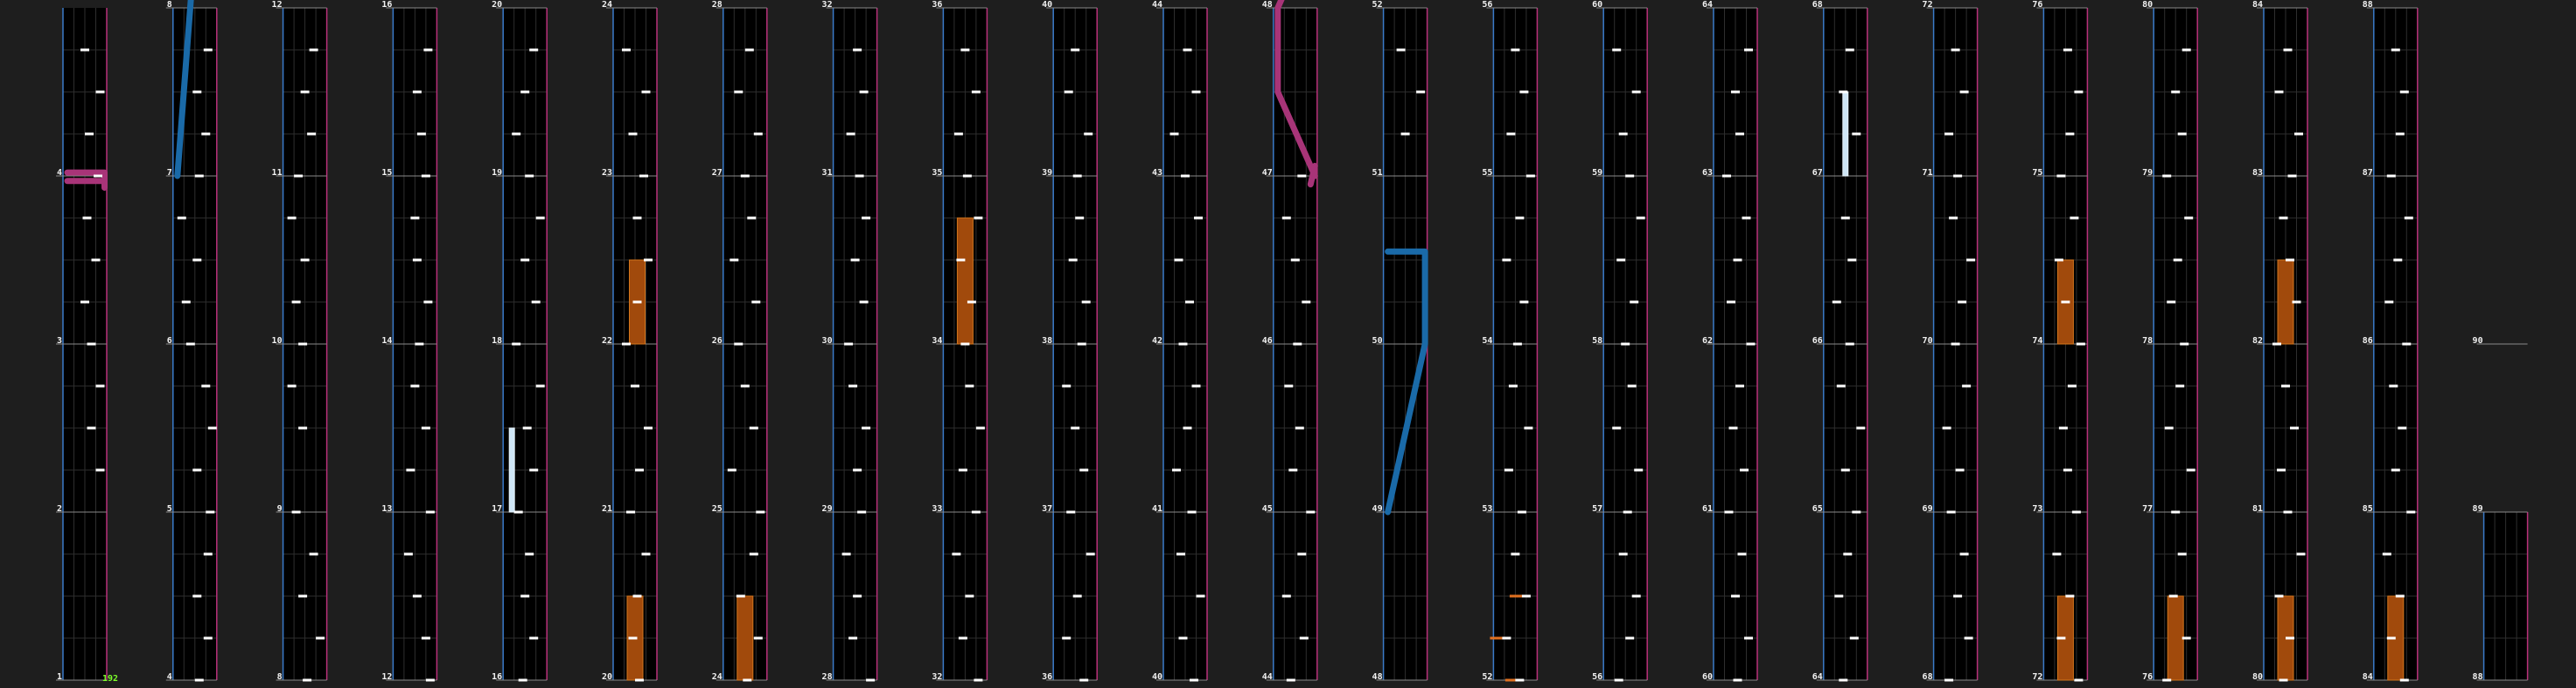 The width and height of the screenshot is (2576, 688). Describe the element at coordinates (717, 509) in the screenshot. I see `measure-number: 25` at that location.